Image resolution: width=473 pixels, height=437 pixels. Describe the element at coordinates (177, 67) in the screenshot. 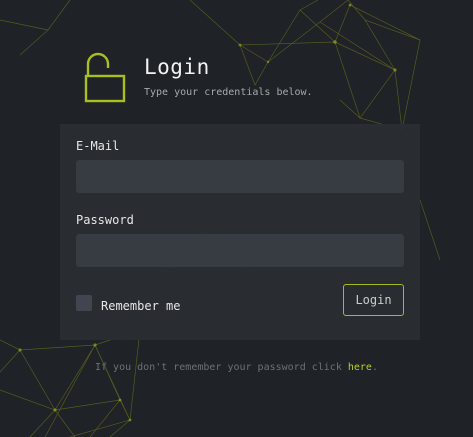

I see `page-title: Login` at that location.